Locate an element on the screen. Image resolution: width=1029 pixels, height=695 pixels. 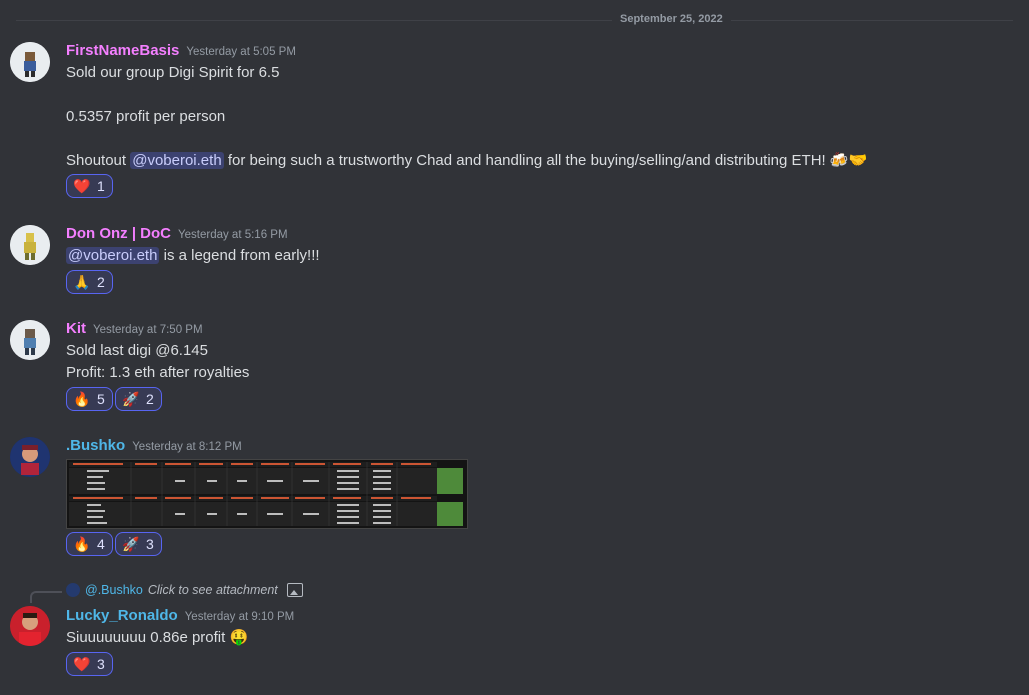
handshake-emoji-icon: 🤝 is located at coordinates (858, 160).